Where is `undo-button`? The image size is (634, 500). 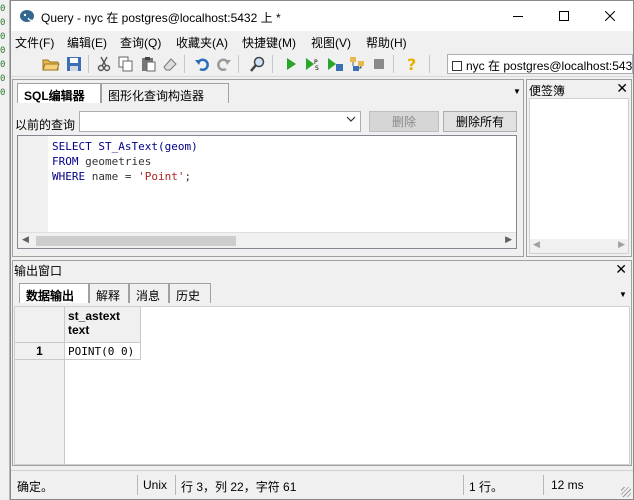
undo-button is located at coordinates (202, 64).